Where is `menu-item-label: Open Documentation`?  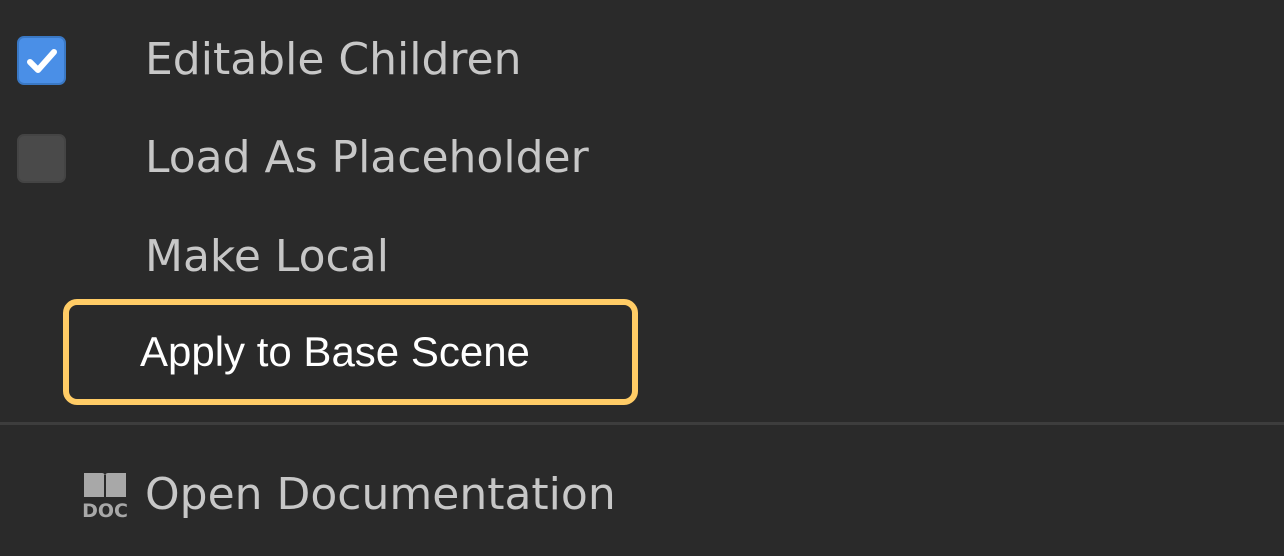
menu-item-label: Open Documentation is located at coordinates (380, 494).